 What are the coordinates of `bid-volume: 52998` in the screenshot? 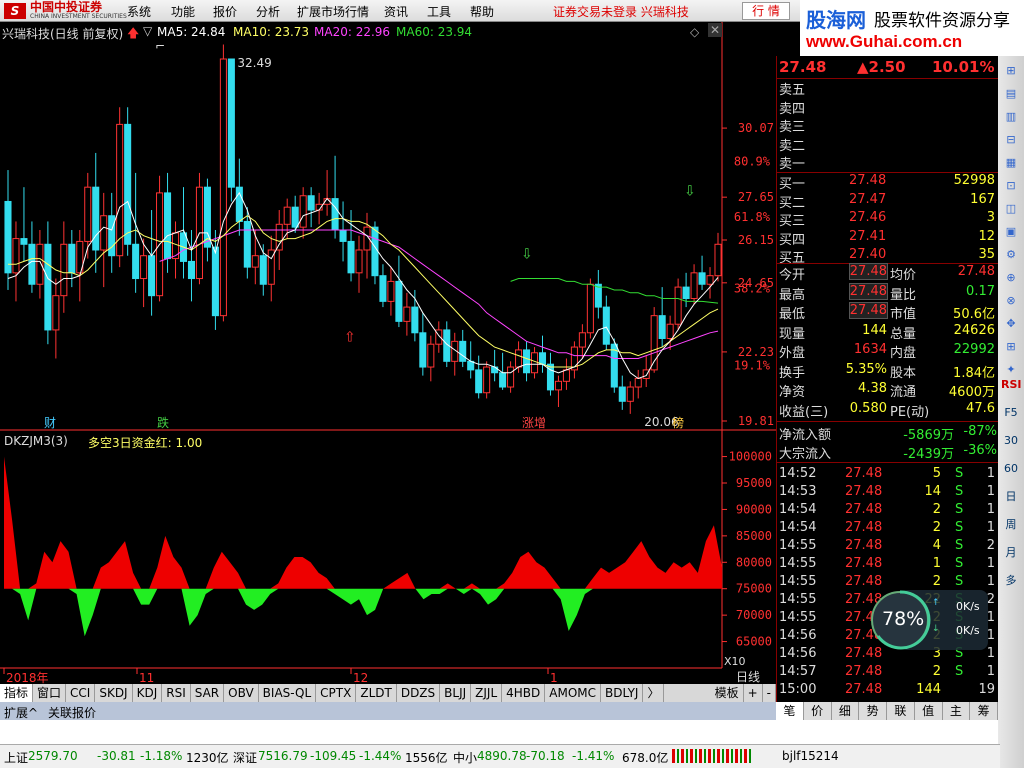 It's located at (974, 180).